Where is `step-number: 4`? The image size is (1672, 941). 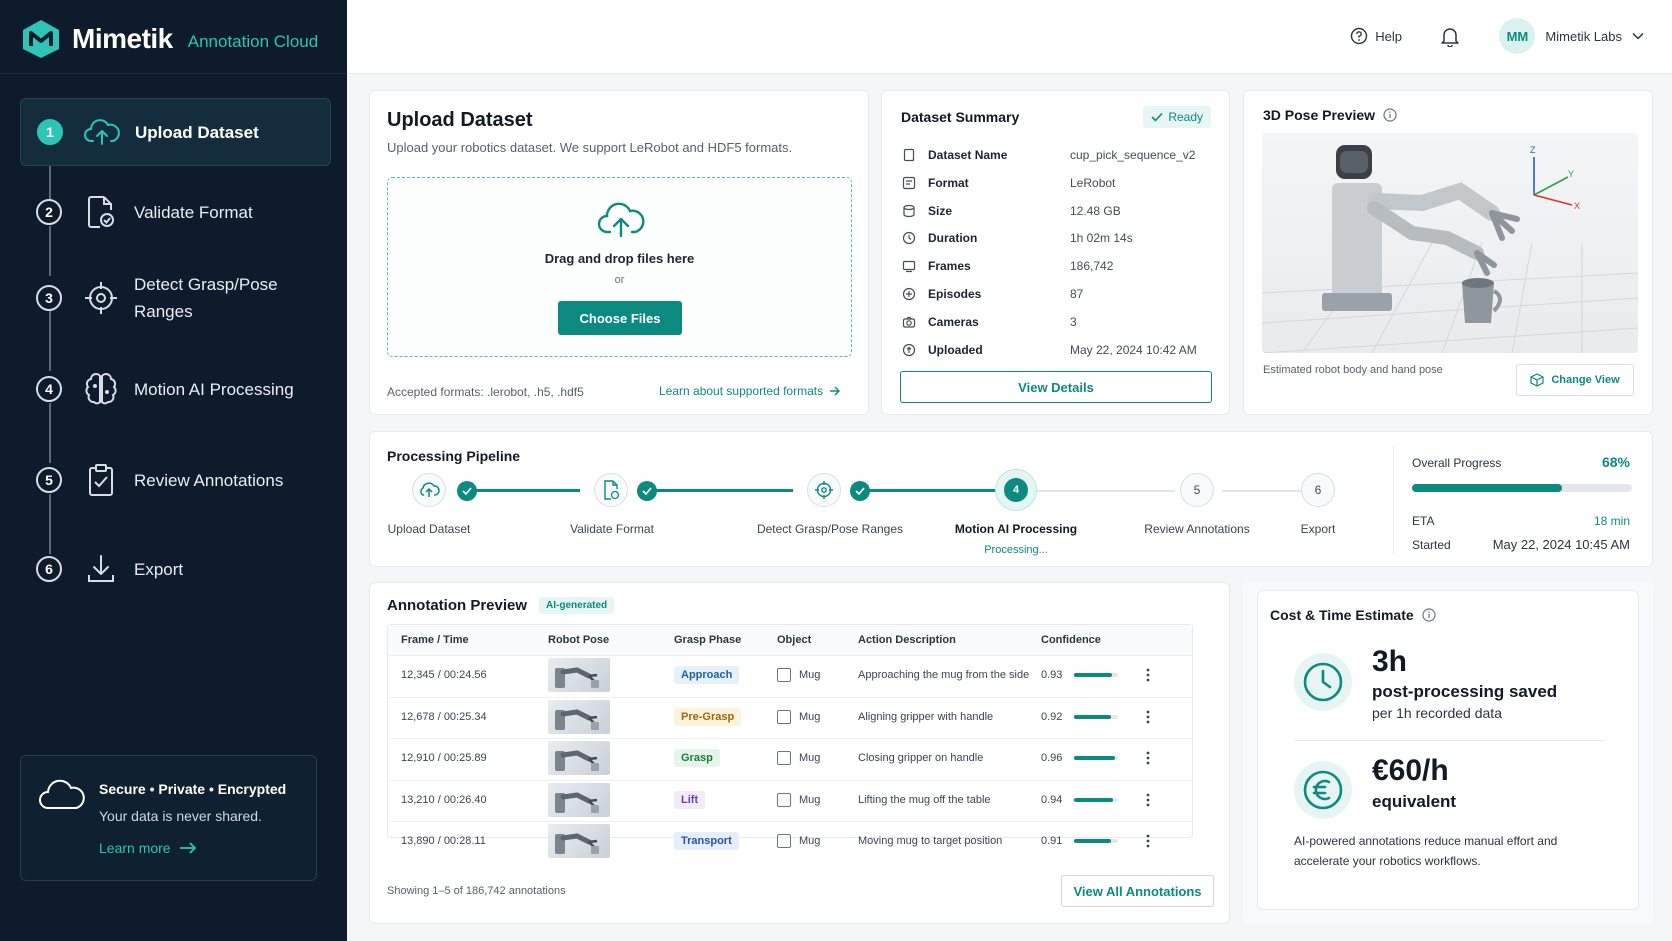
step-number: 4 is located at coordinates (1016, 490).